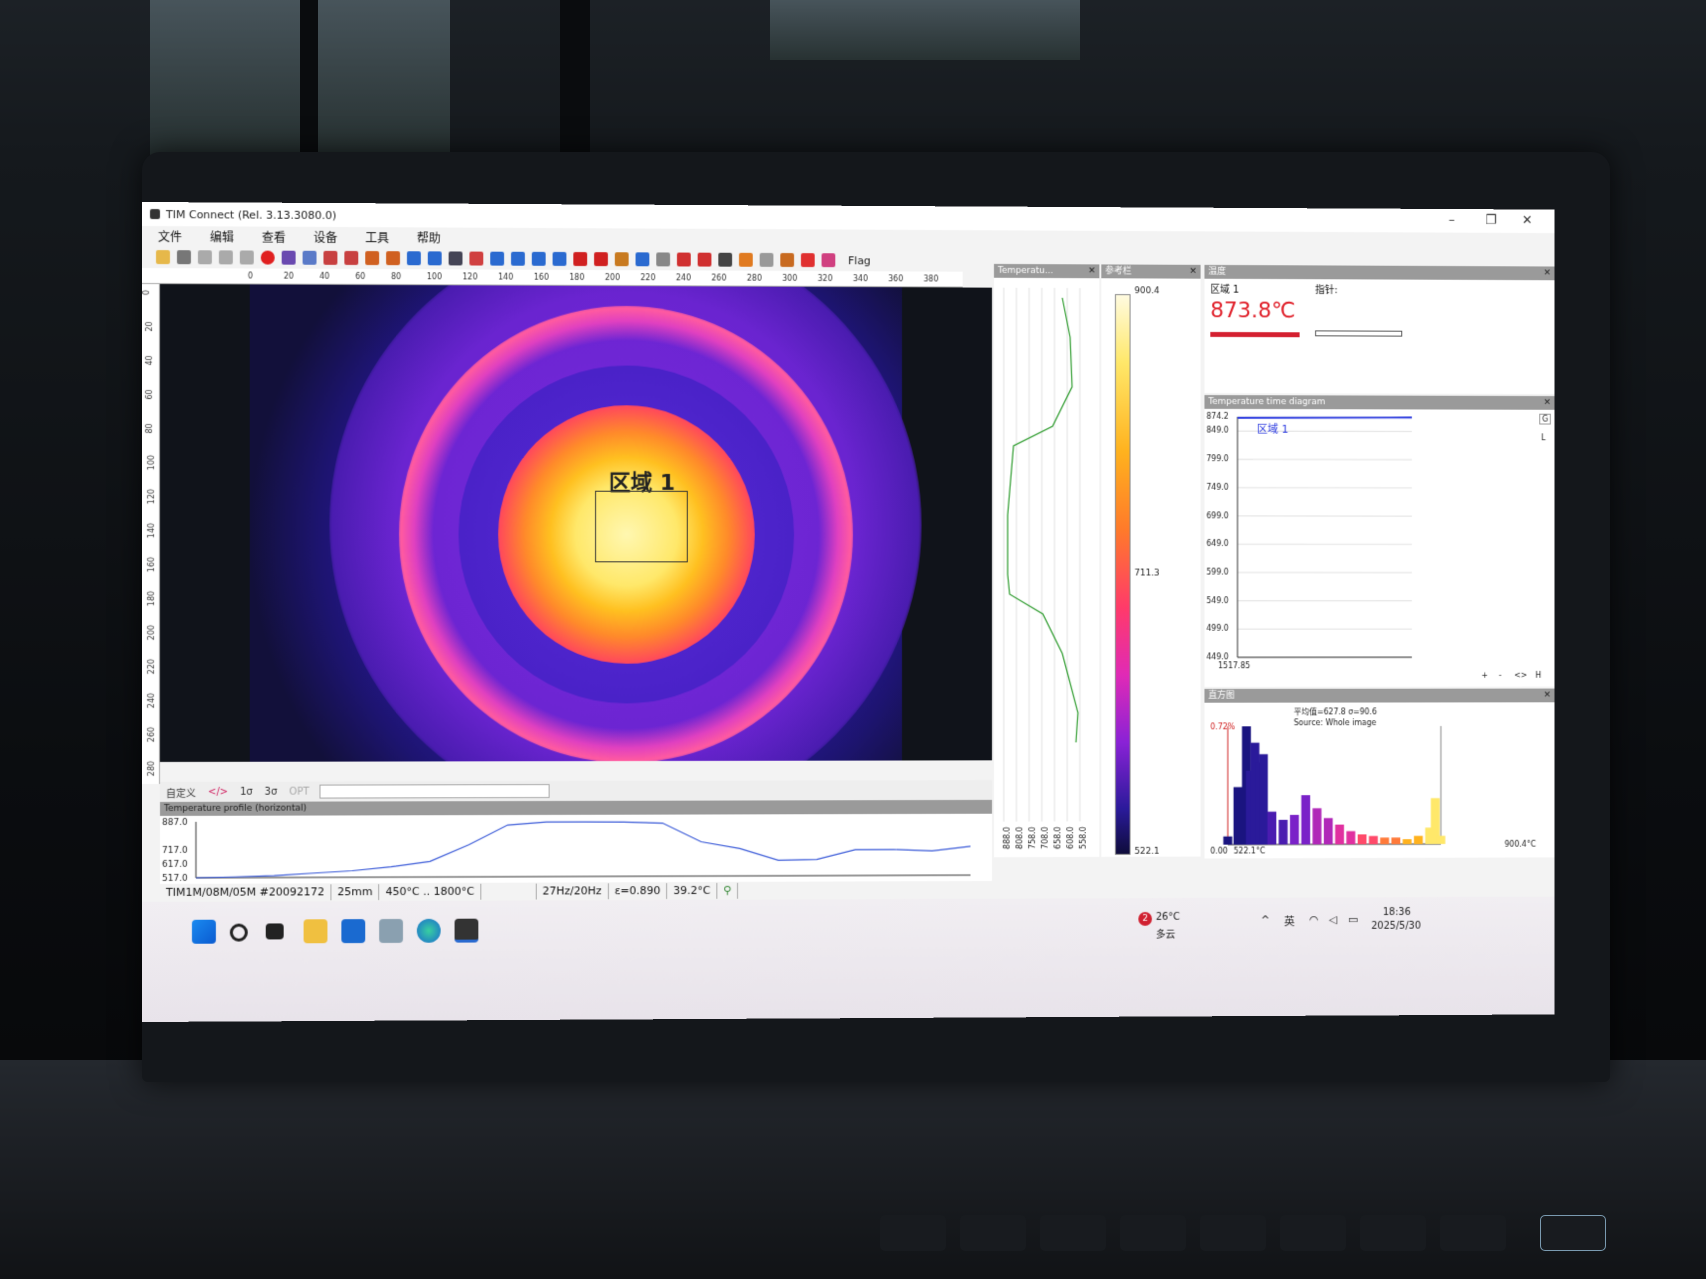 The width and height of the screenshot is (1706, 1279). What do you see at coordinates (1122, 574) in the screenshot?
I see `colorbar-gradient` at bounding box center [1122, 574].